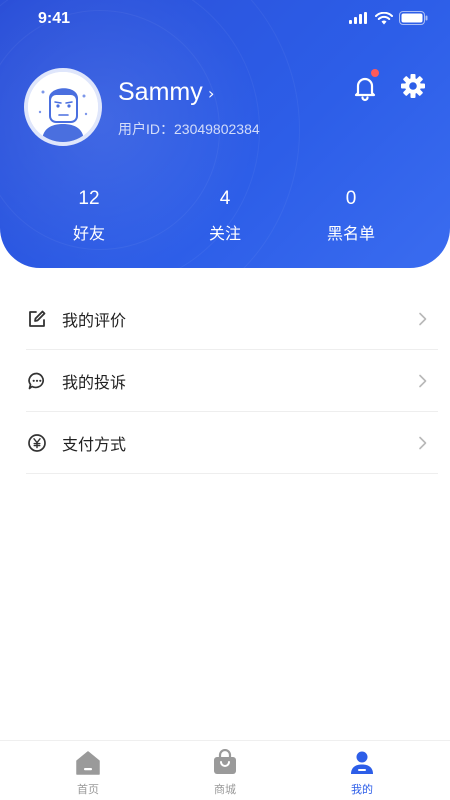 This screenshot has width=450, height=800. What do you see at coordinates (160, 92) in the screenshot?
I see `user-name: Sammy` at bounding box center [160, 92].